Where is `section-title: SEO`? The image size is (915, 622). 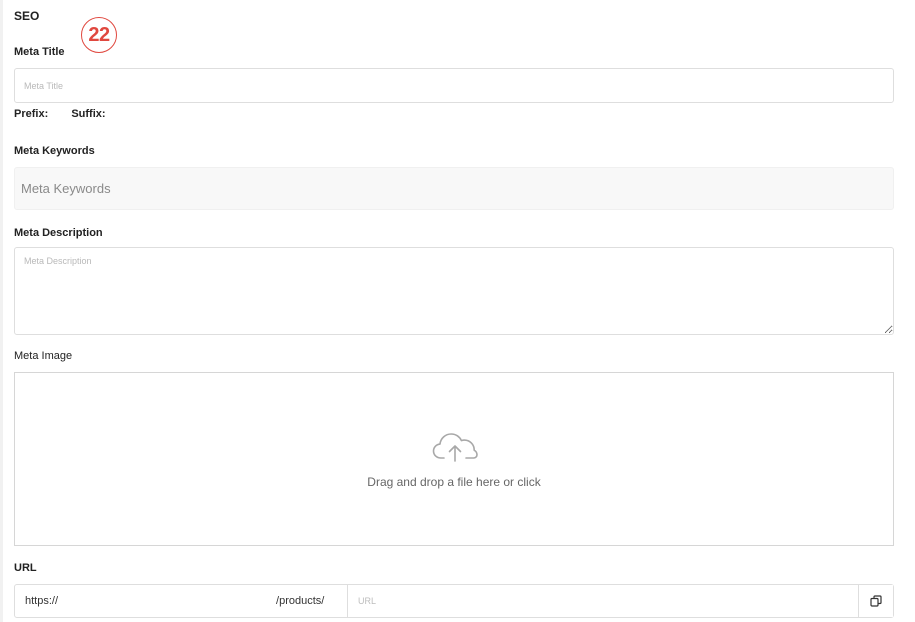 section-title: SEO is located at coordinates (27, 16).